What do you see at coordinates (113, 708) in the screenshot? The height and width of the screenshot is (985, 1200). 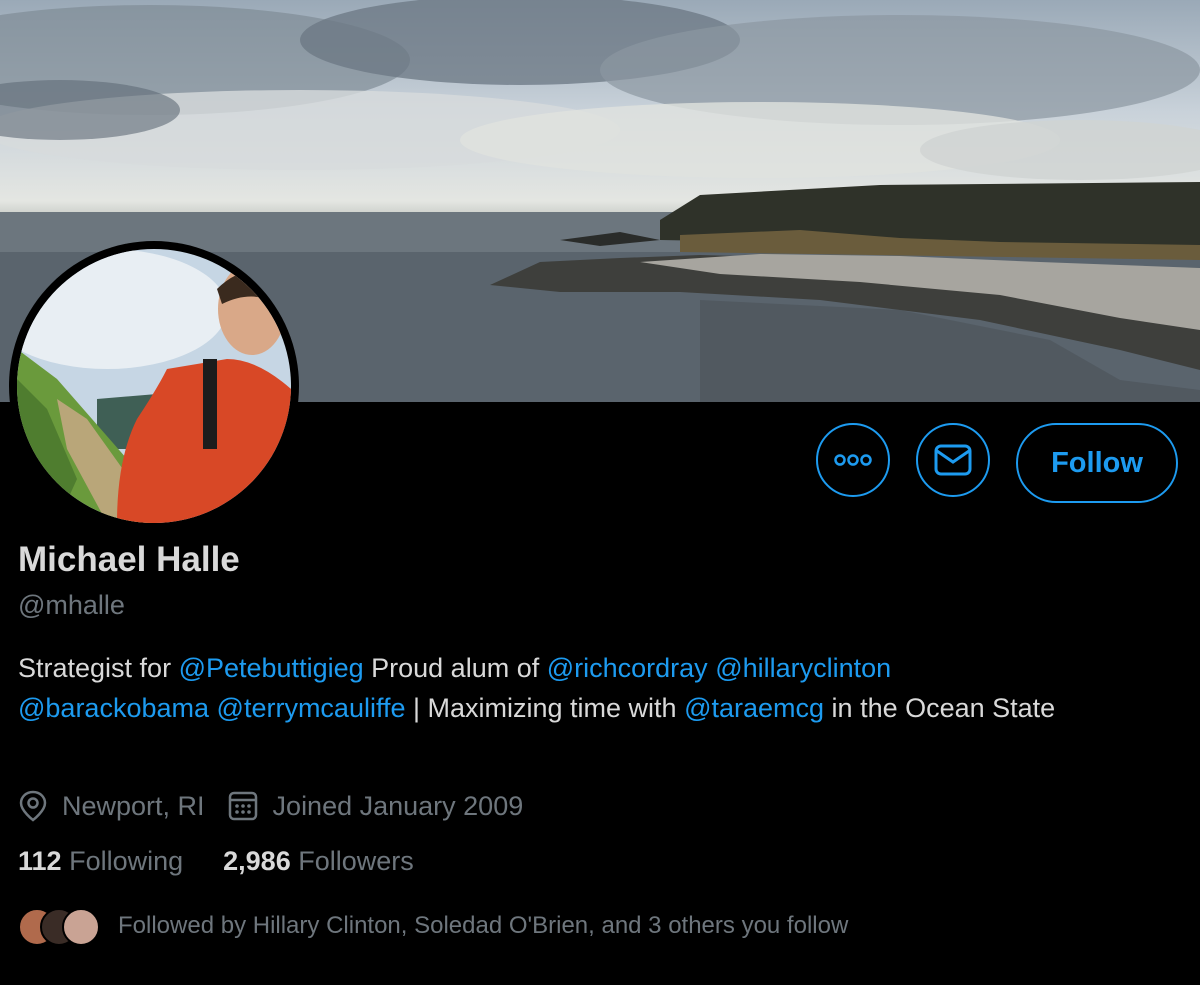 I see `mention-link: @barackobama` at bounding box center [113, 708].